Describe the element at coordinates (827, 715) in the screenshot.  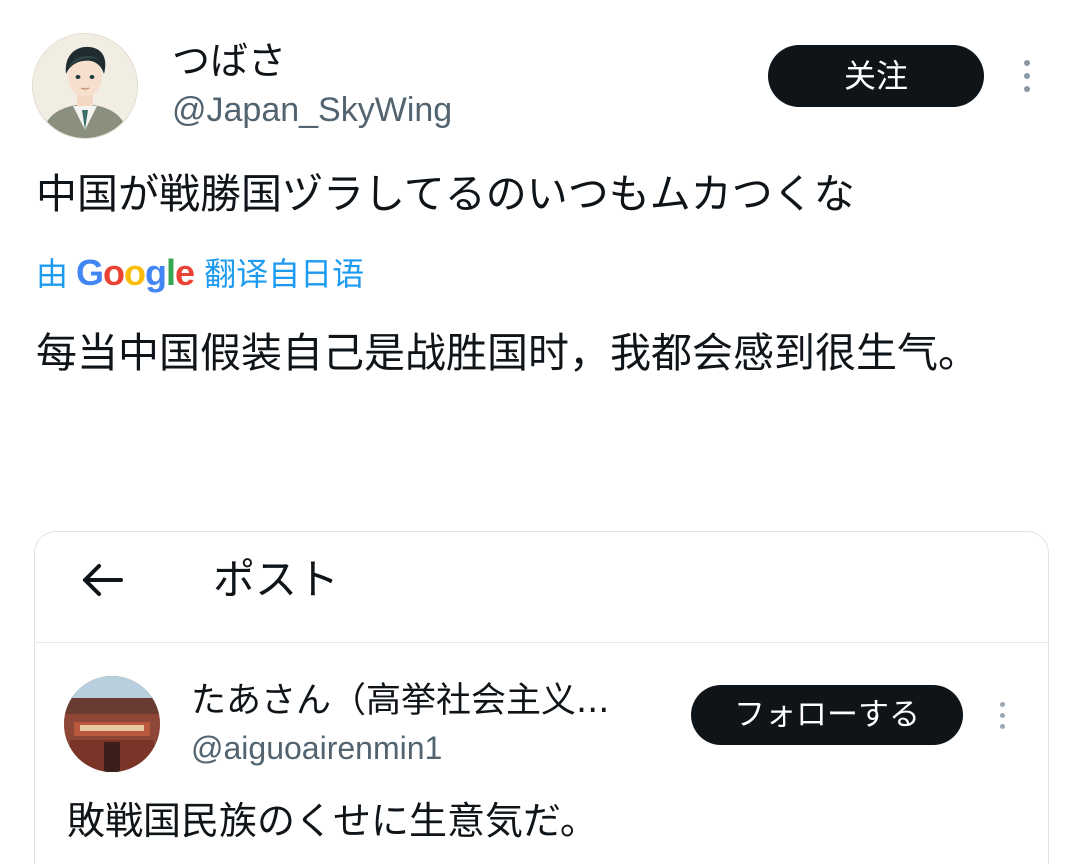
I see `quoted-follow-button: フォローする` at that location.